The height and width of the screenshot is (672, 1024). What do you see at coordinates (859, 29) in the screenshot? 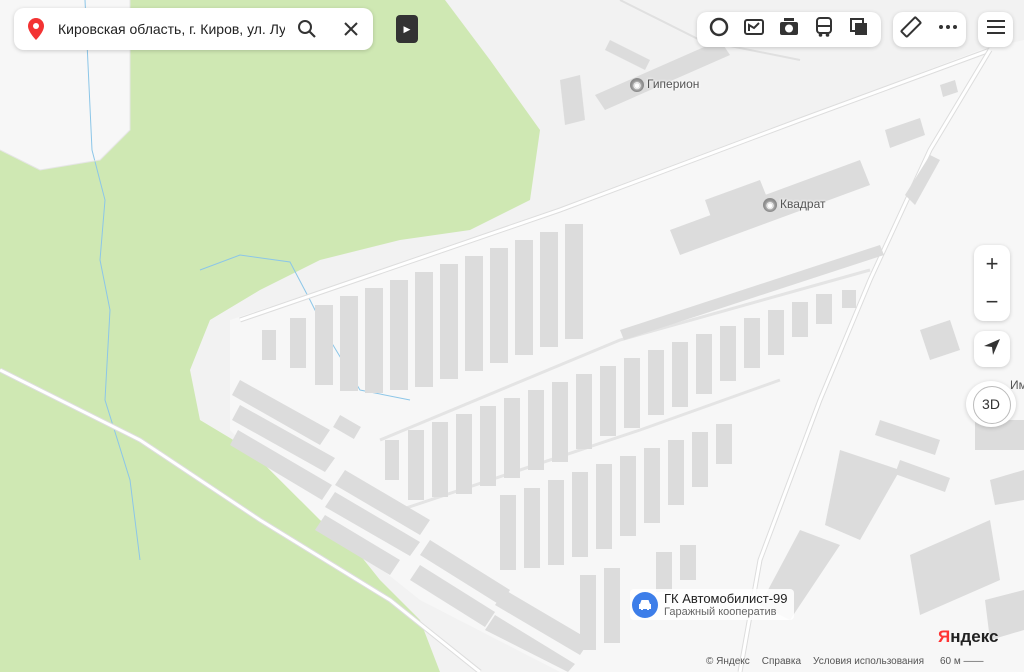
I see `layers-icon` at bounding box center [859, 29].